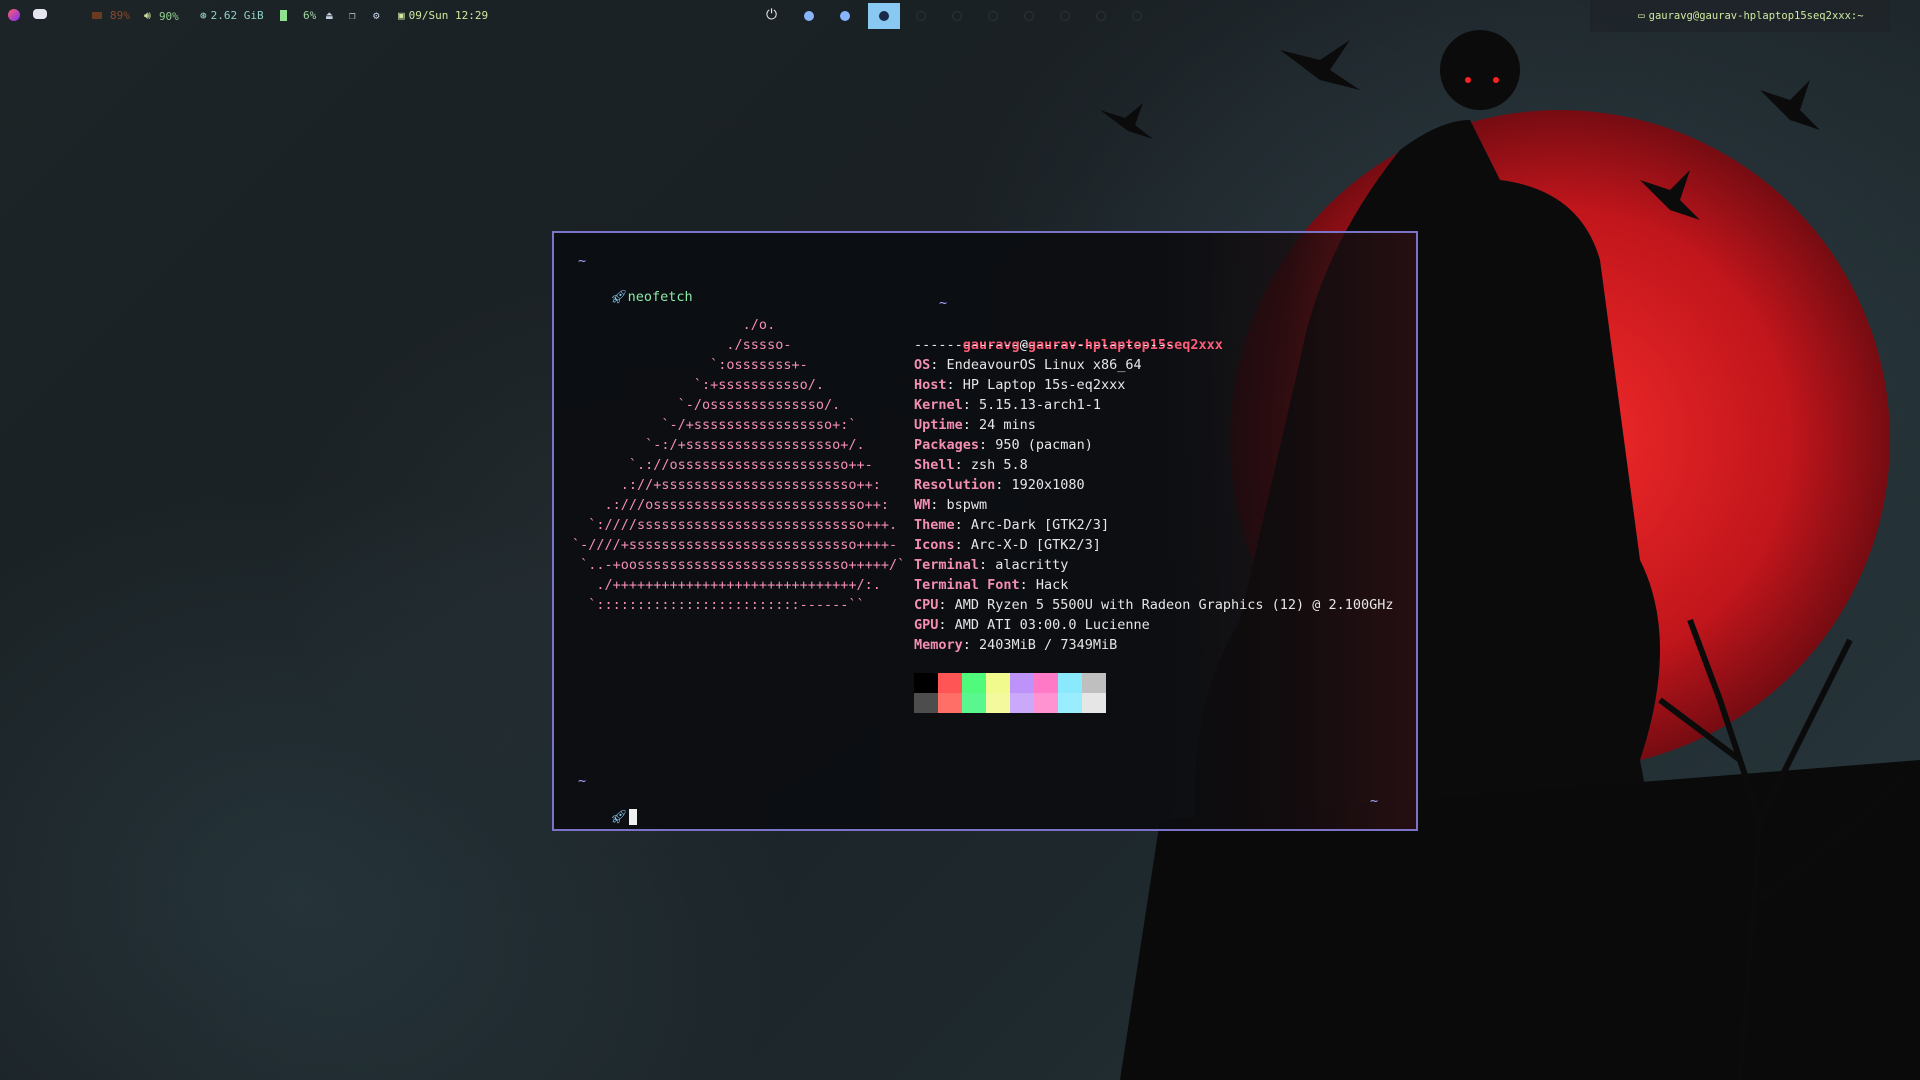 The image size is (1920, 1080). Describe the element at coordinates (1154, 565) in the screenshot. I see `info-row-terminal: Terminal: alacritty` at that location.